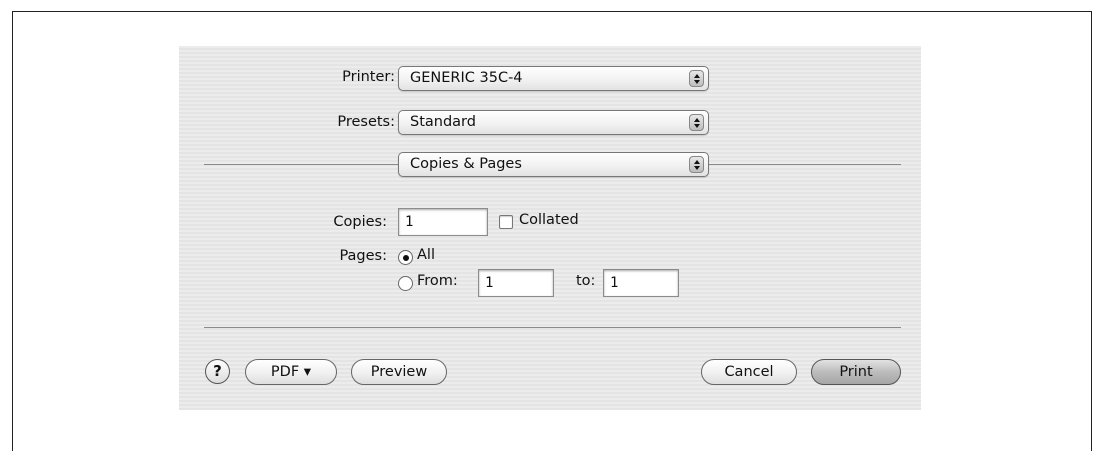 This screenshot has width=1103, height=451. What do you see at coordinates (437, 281) in the screenshot?
I see `pages-from-label: From:` at bounding box center [437, 281].